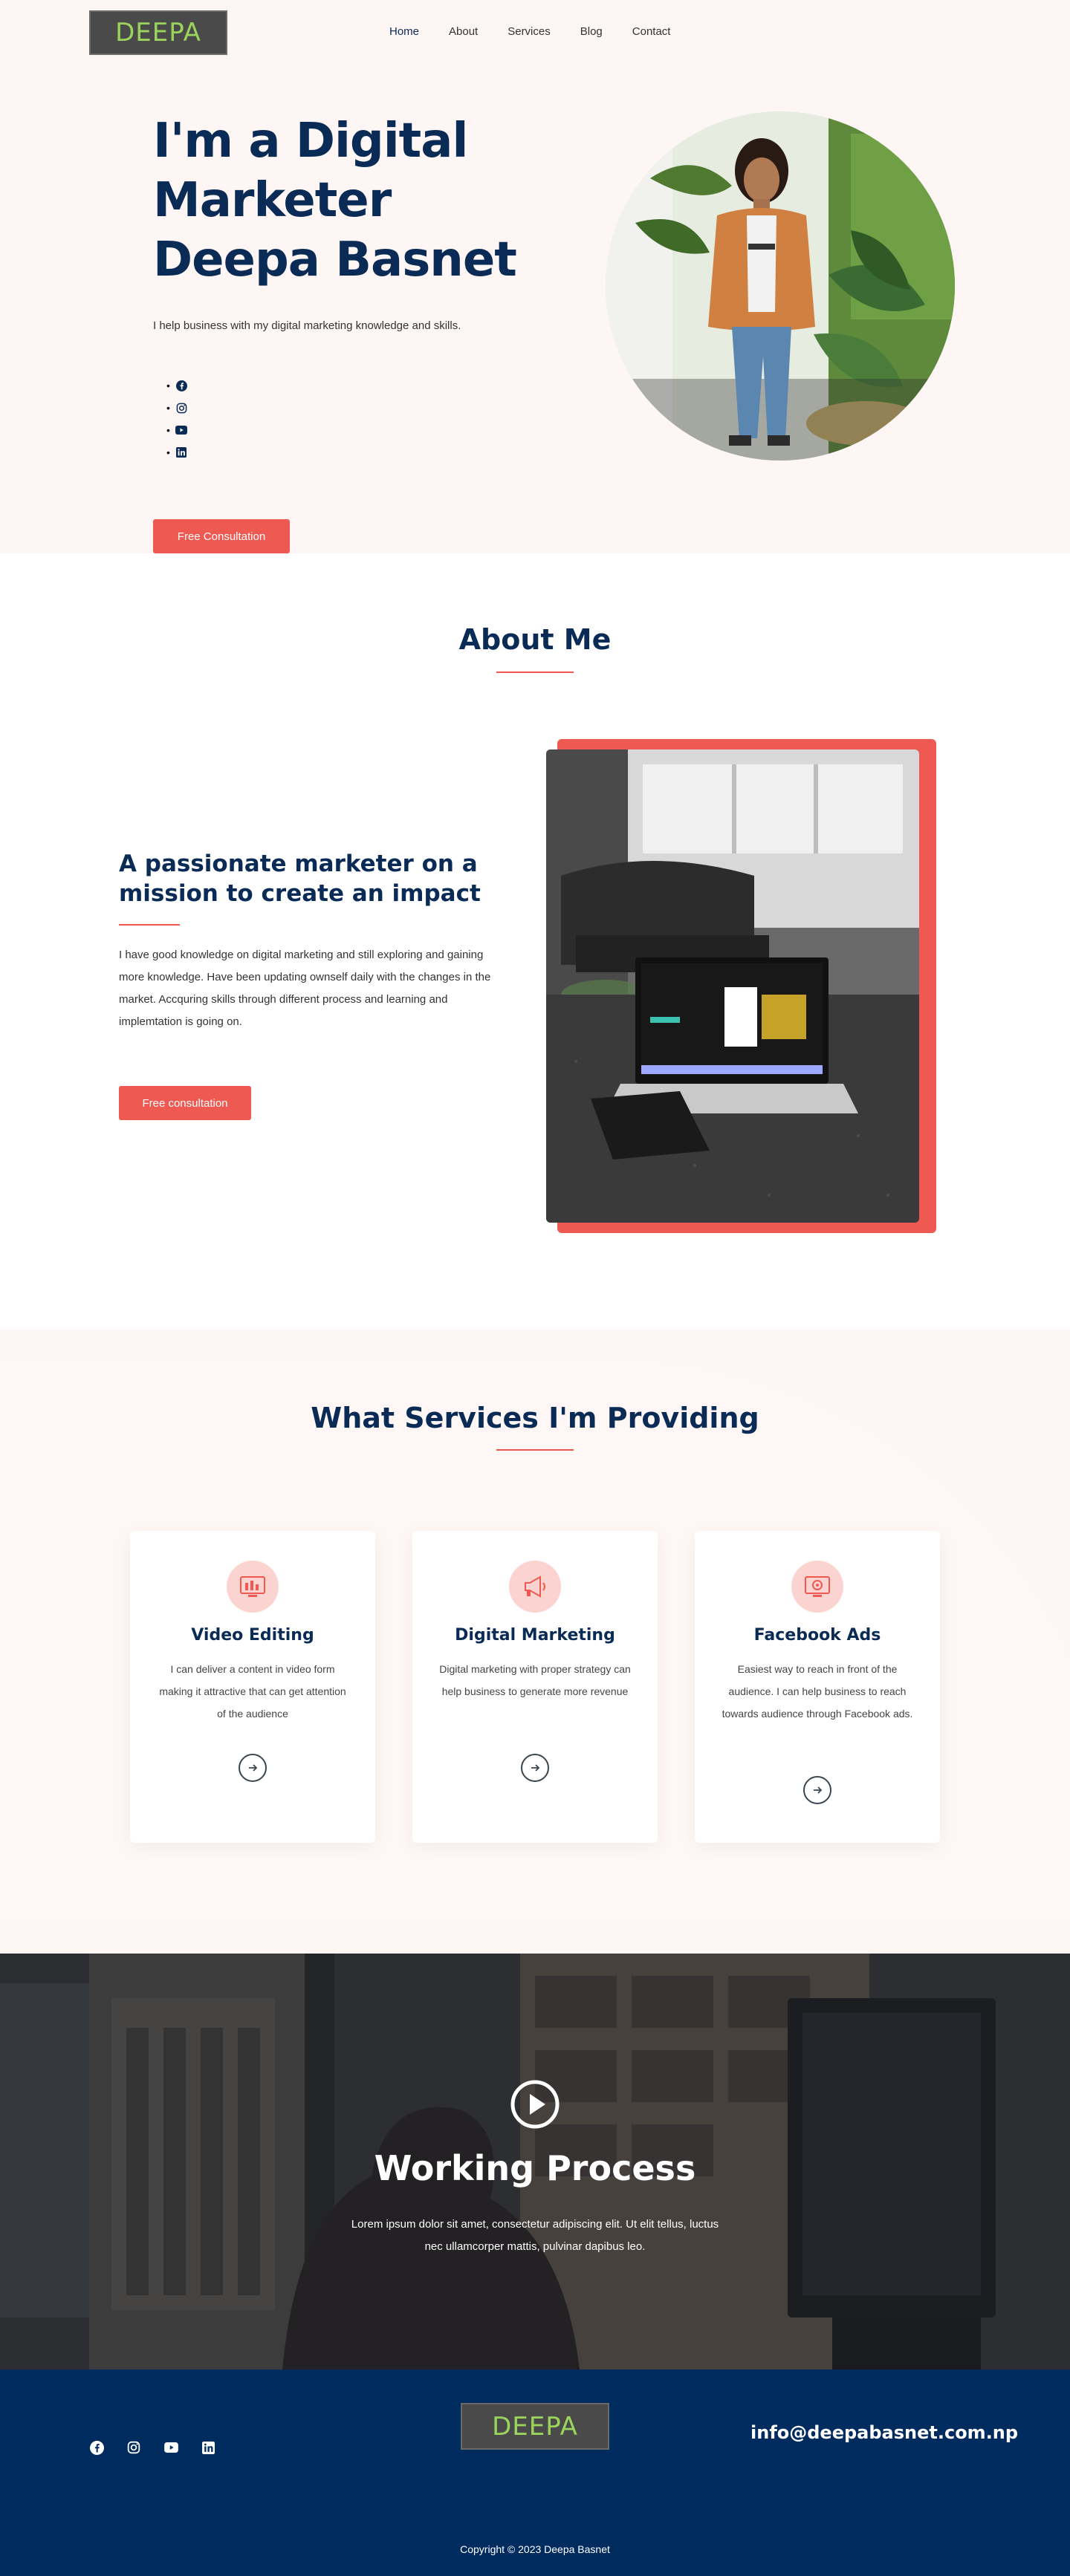  I want to click on site-logo: DEEPA, so click(158, 32).